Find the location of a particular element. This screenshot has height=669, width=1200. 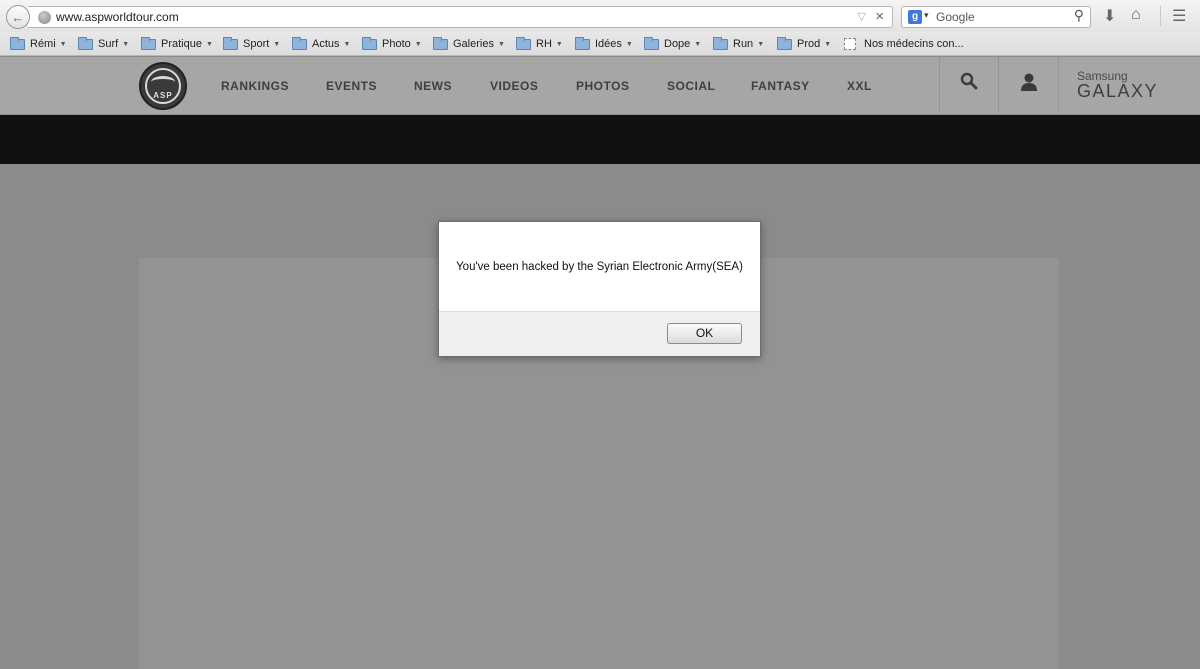

black-banner is located at coordinates (600, 139).